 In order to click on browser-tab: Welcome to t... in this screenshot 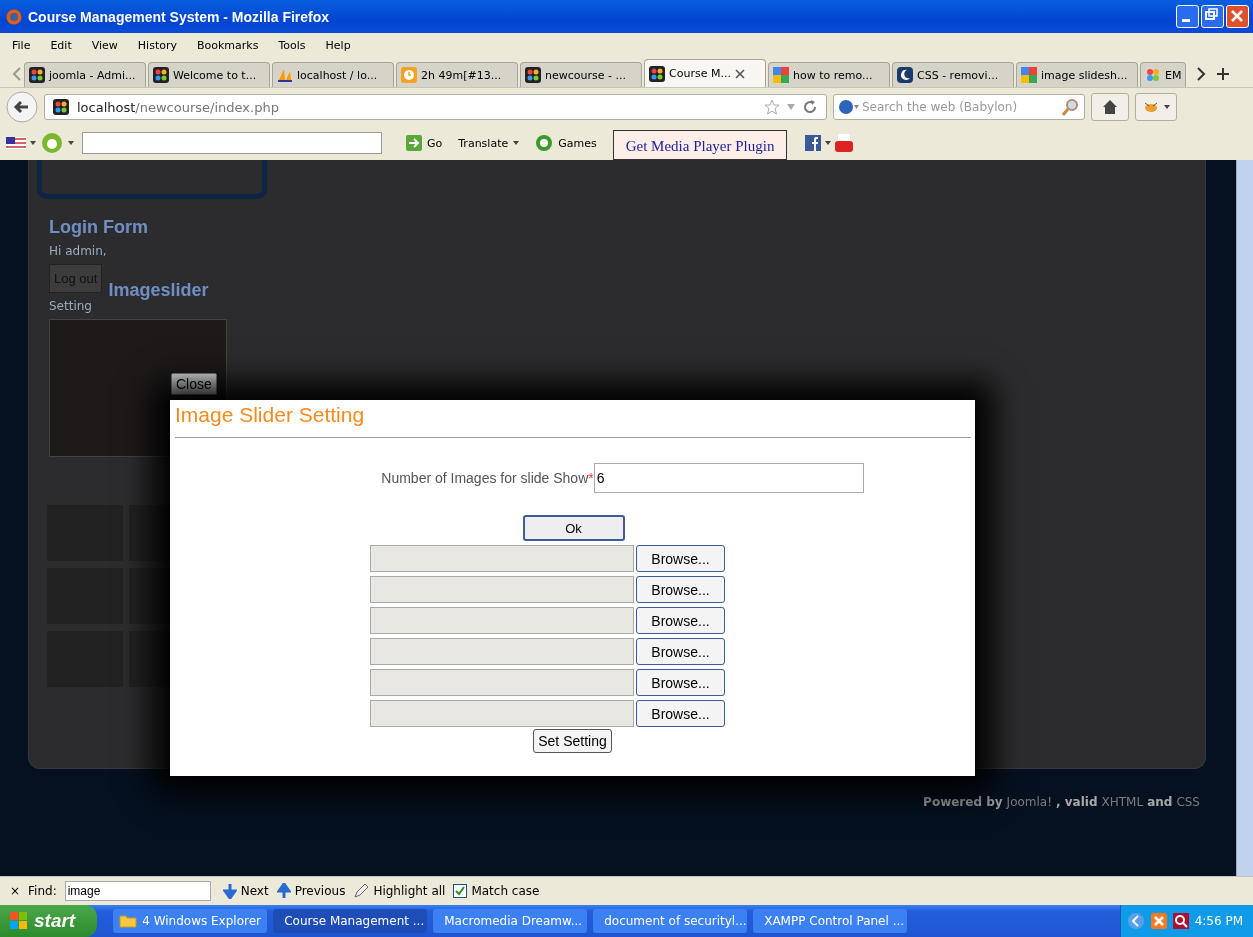, I will do `click(209, 74)`.